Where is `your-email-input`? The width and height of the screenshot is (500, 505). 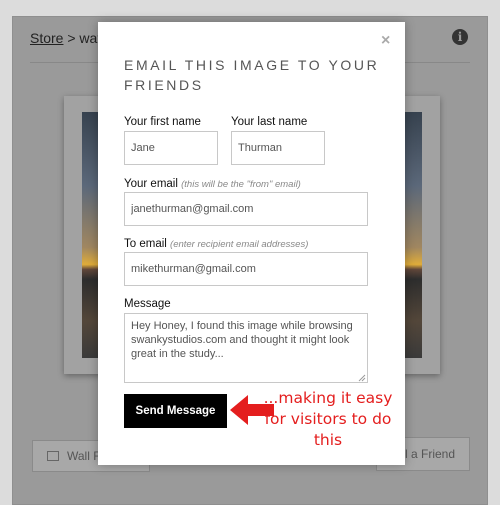
your-email-input is located at coordinates (246, 209).